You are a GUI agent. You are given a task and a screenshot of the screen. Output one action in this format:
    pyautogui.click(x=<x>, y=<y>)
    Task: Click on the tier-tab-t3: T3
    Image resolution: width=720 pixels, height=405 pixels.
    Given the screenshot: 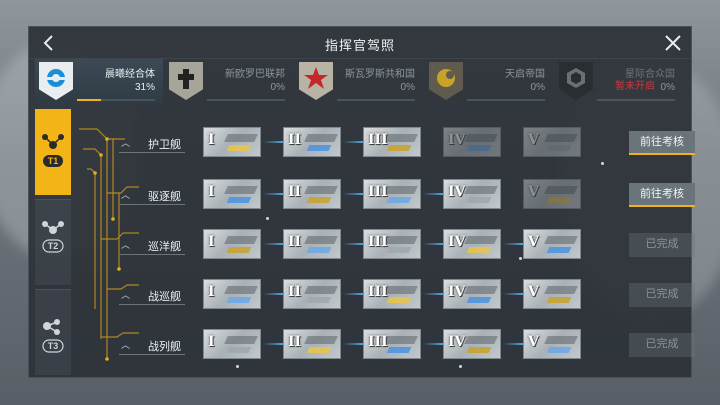 What is the action you would take?
    pyautogui.click(x=53, y=332)
    